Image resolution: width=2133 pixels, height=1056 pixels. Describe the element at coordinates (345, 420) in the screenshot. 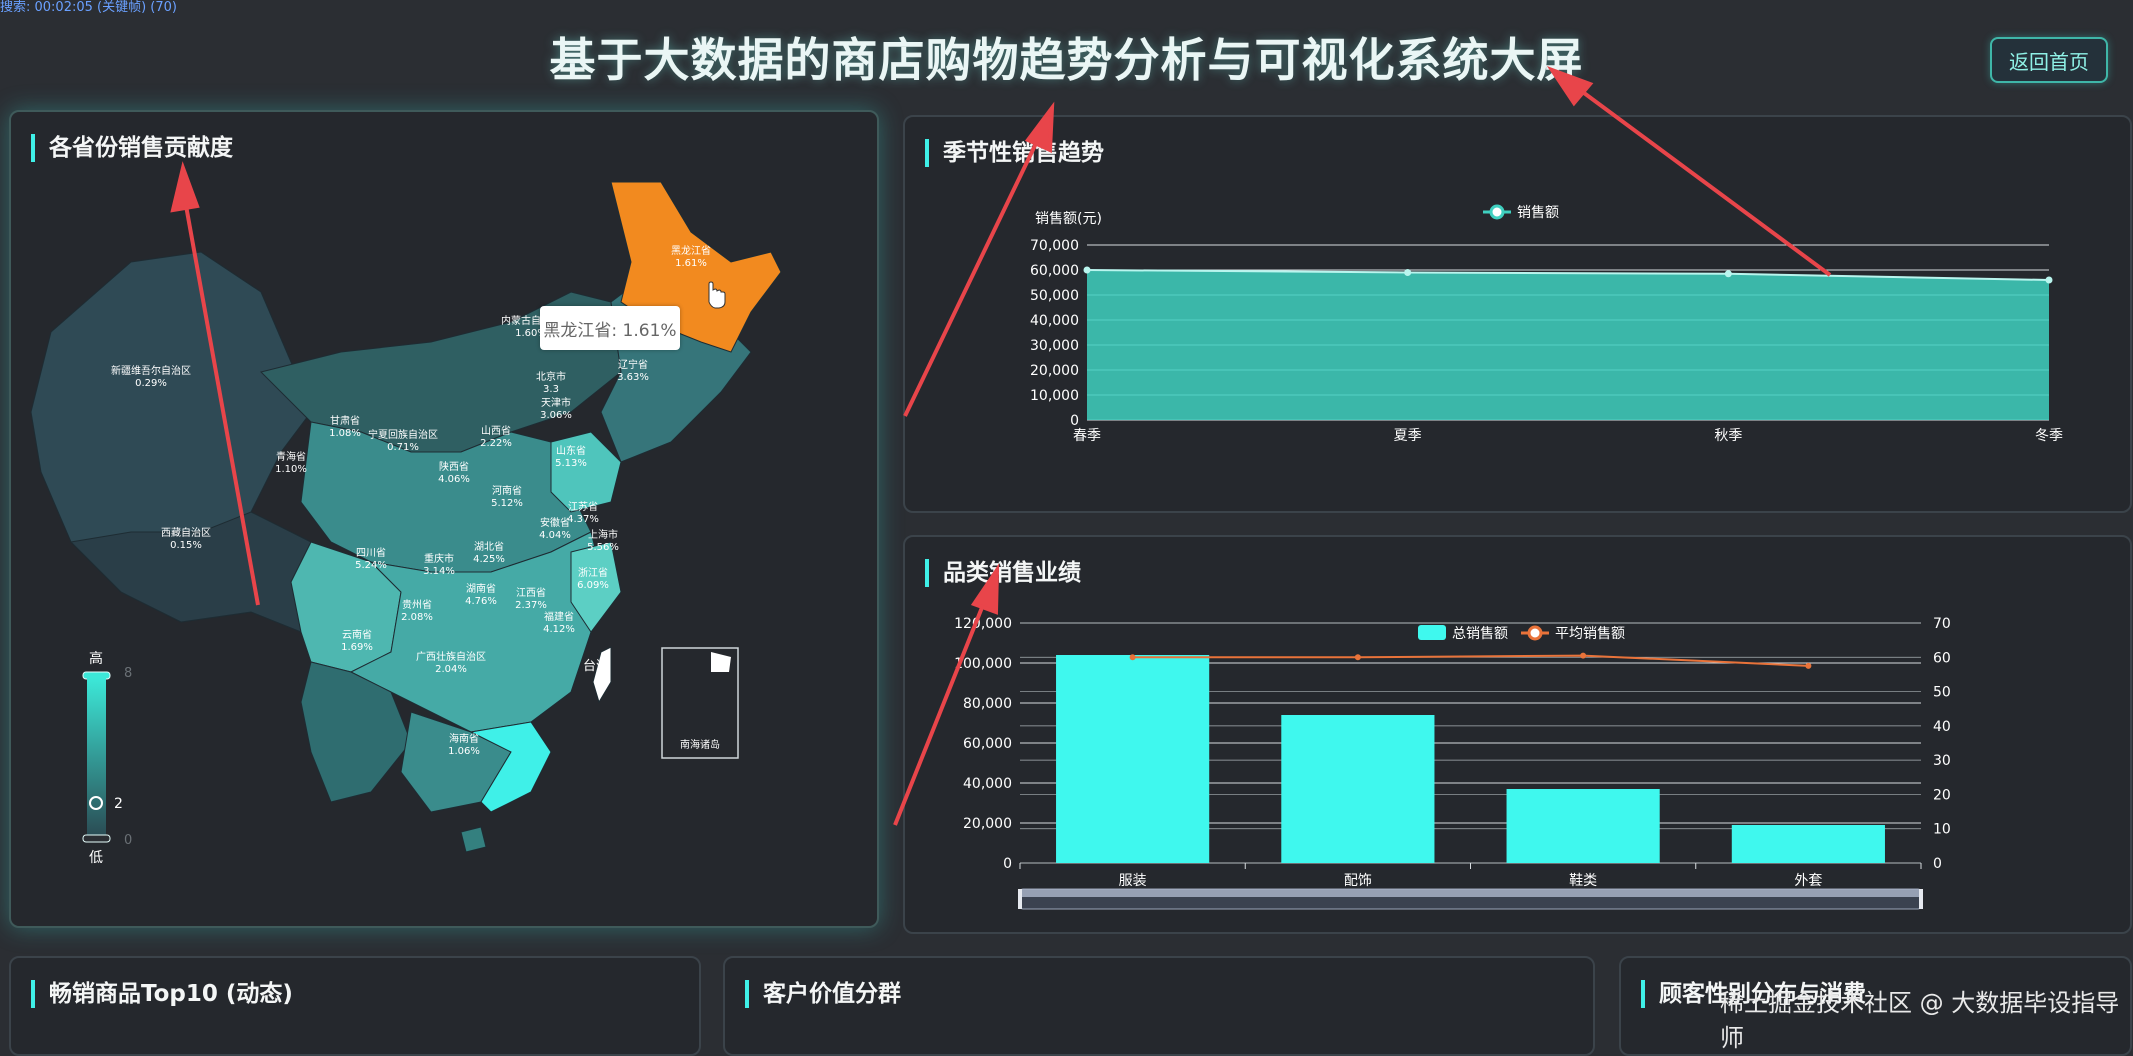

I see `province-name-label: 甘肃省` at that location.